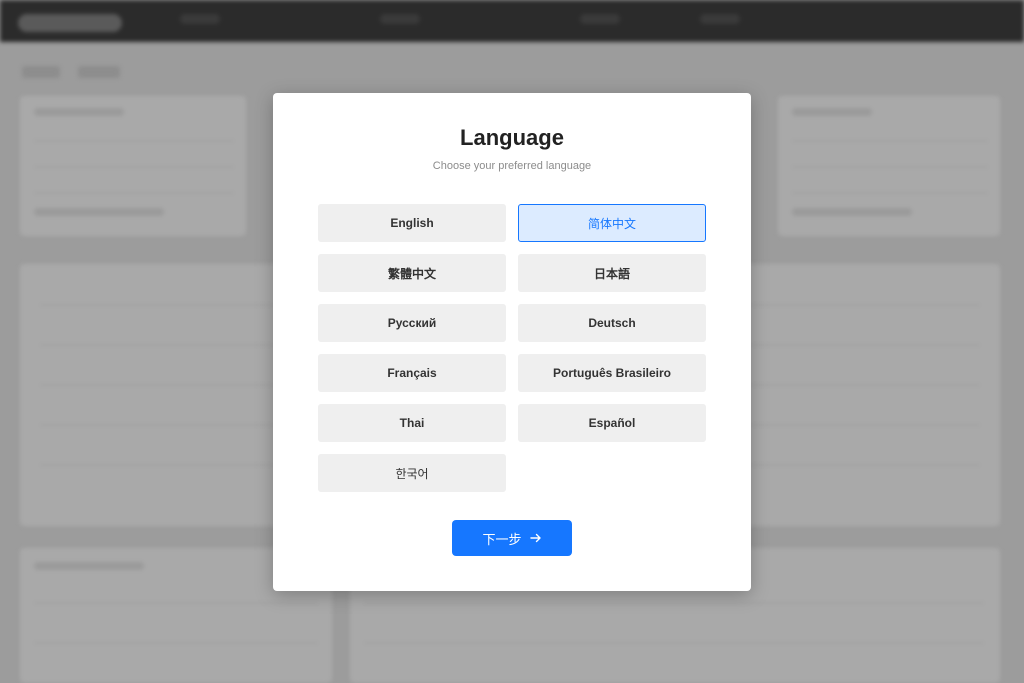  What do you see at coordinates (512, 137) in the screenshot?
I see `dialog-title: Language` at bounding box center [512, 137].